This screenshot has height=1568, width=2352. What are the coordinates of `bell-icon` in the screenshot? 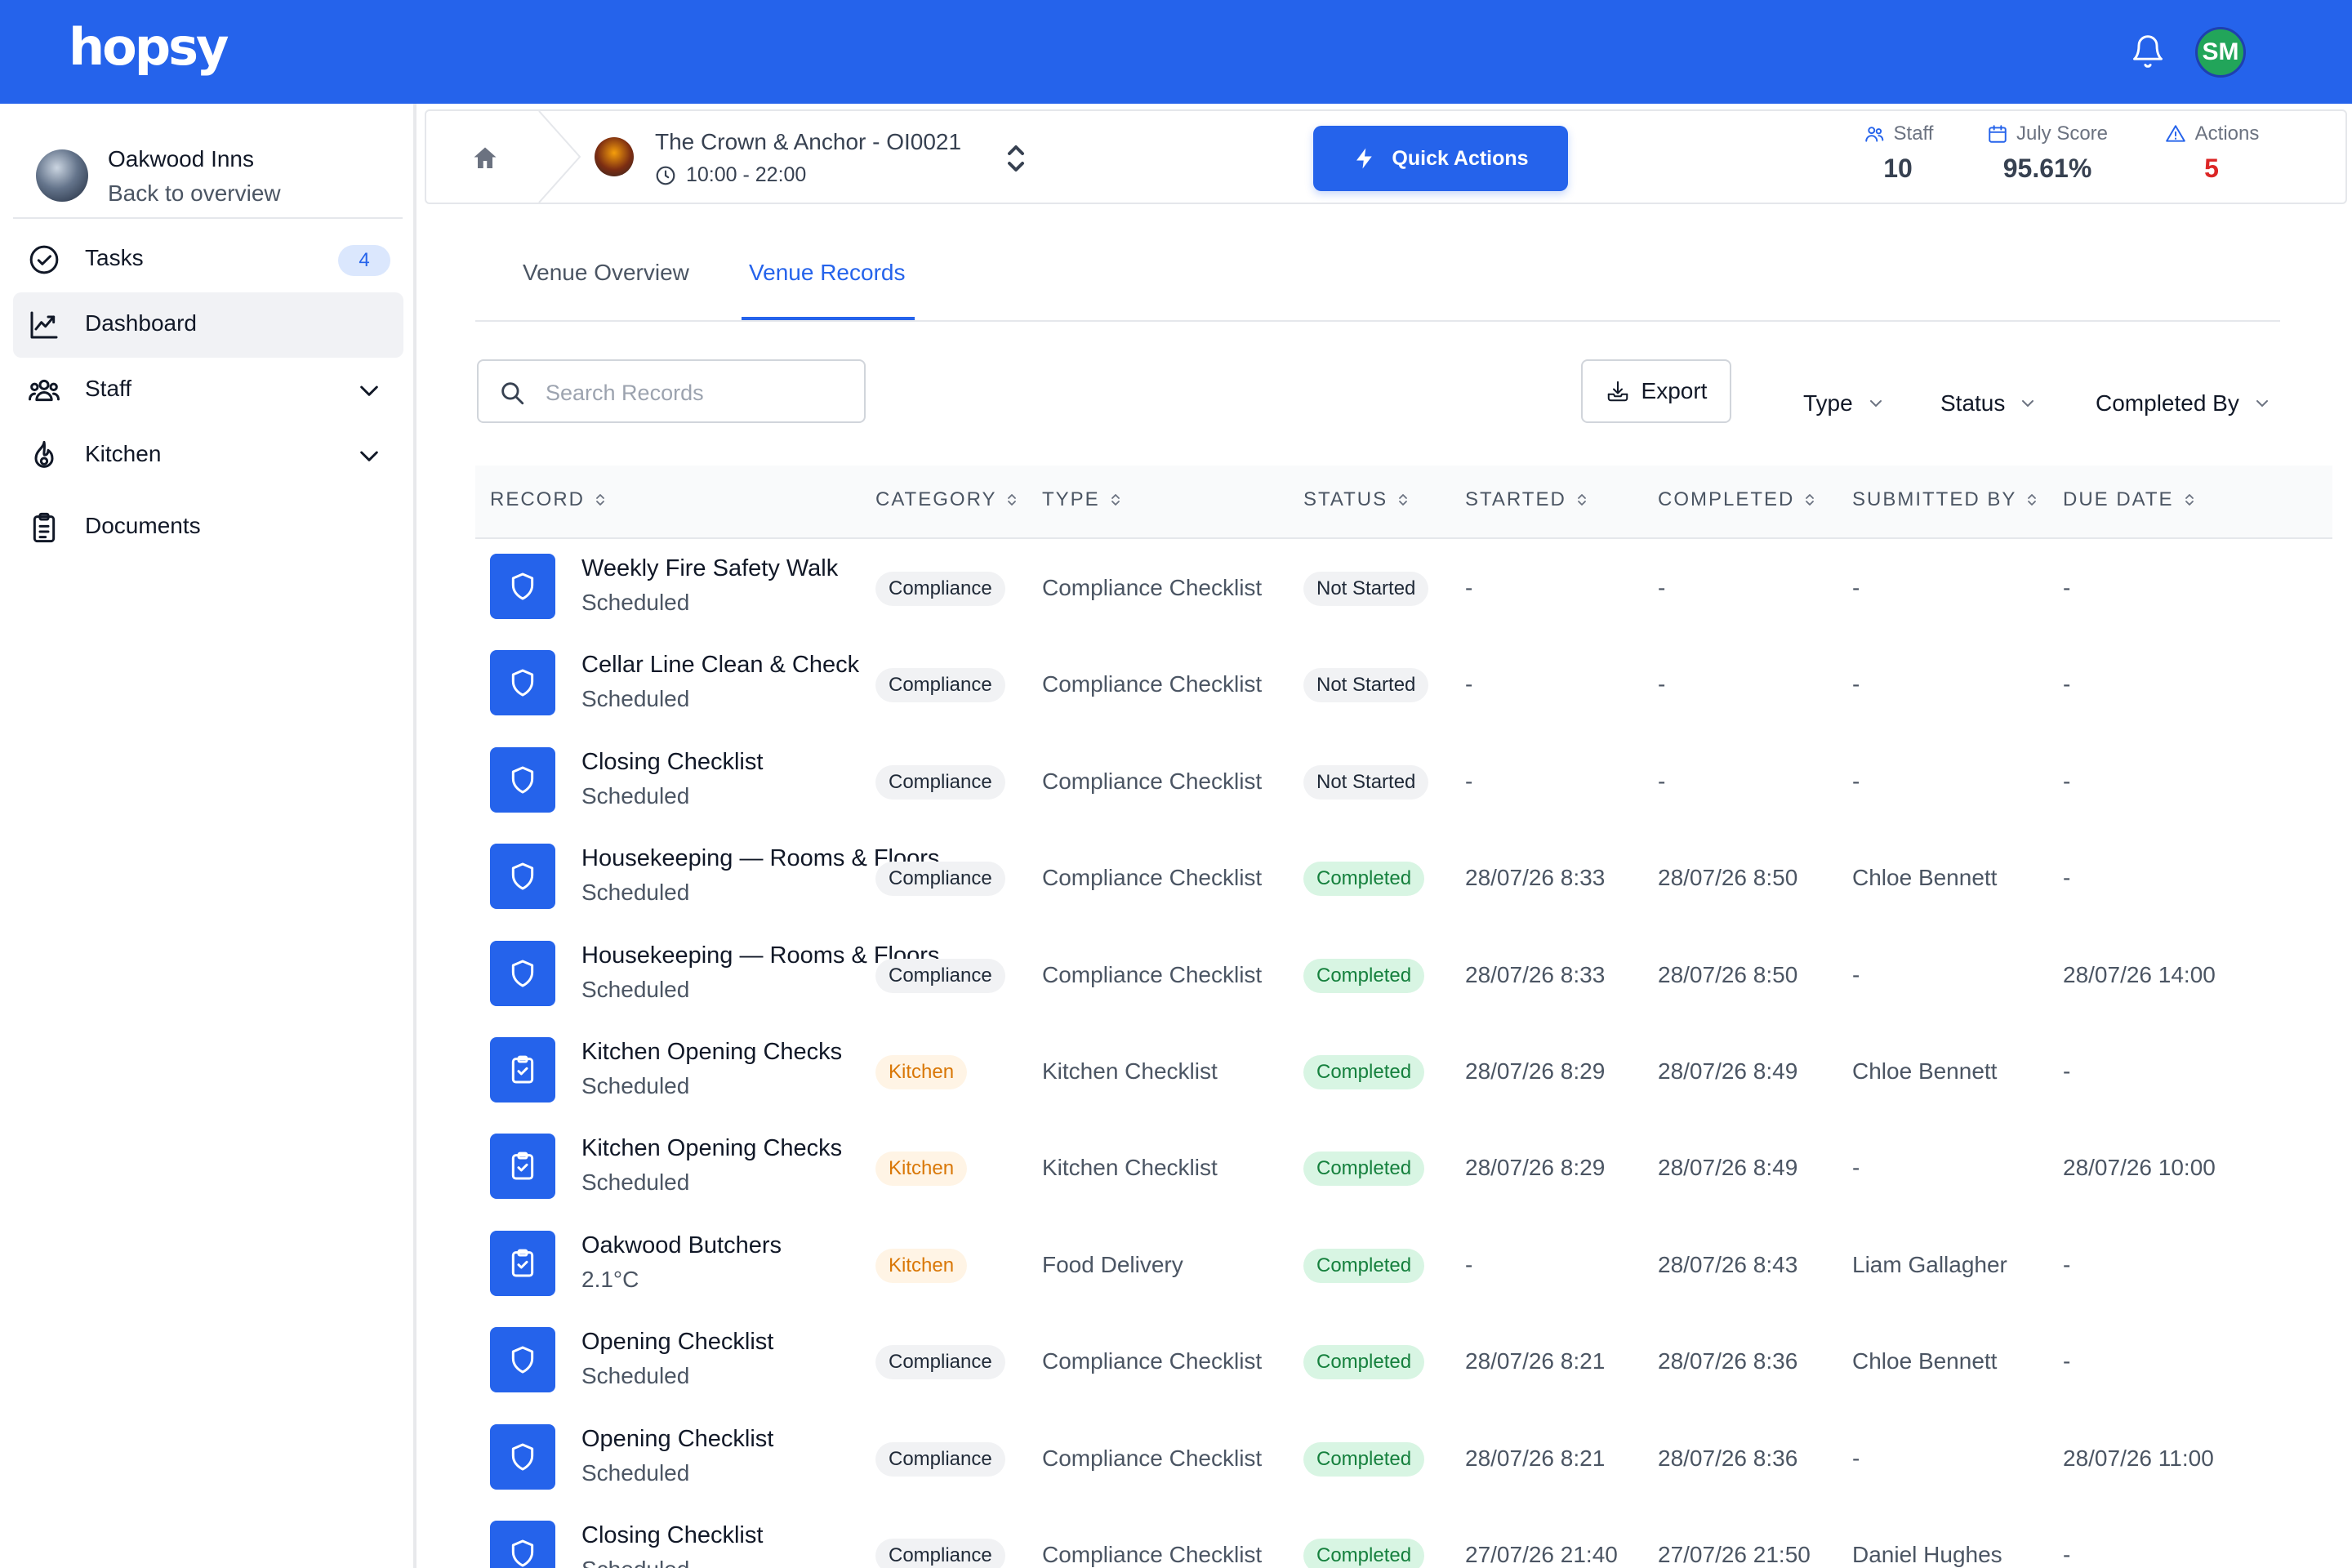 It's located at (2148, 51).